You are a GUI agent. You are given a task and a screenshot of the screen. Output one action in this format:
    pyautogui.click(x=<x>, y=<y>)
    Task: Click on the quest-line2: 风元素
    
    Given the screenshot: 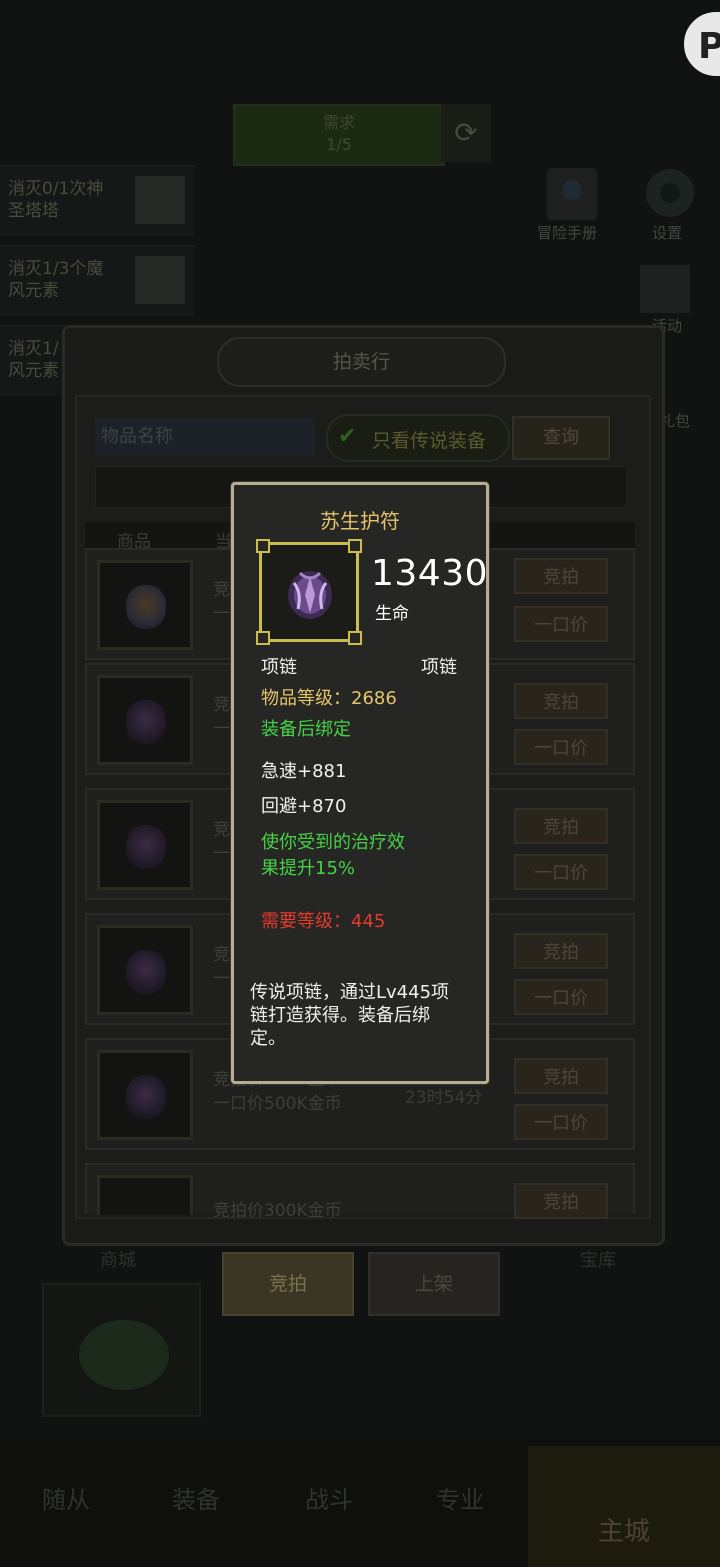 What is the action you would take?
    pyautogui.click(x=33, y=291)
    